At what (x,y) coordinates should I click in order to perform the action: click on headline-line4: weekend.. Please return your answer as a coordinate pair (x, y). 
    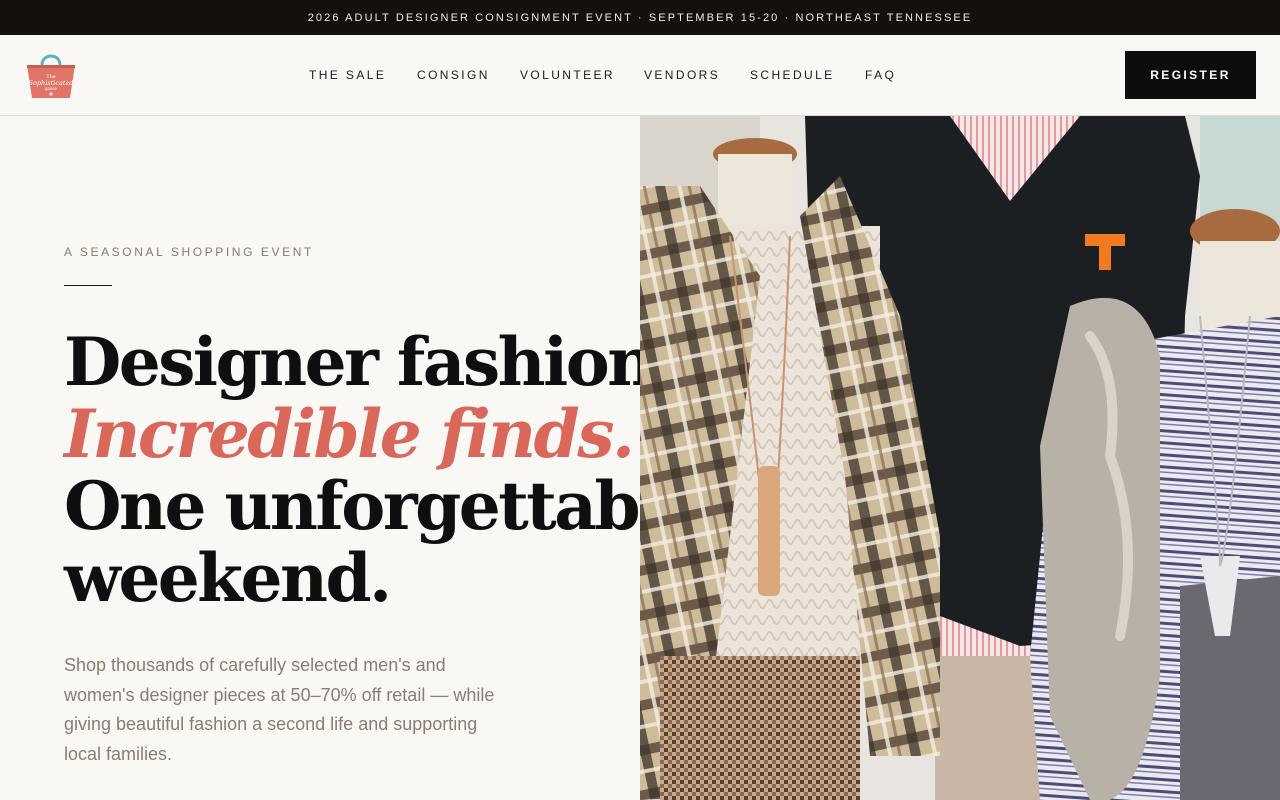
    Looking at the image, I should click on (228, 578).